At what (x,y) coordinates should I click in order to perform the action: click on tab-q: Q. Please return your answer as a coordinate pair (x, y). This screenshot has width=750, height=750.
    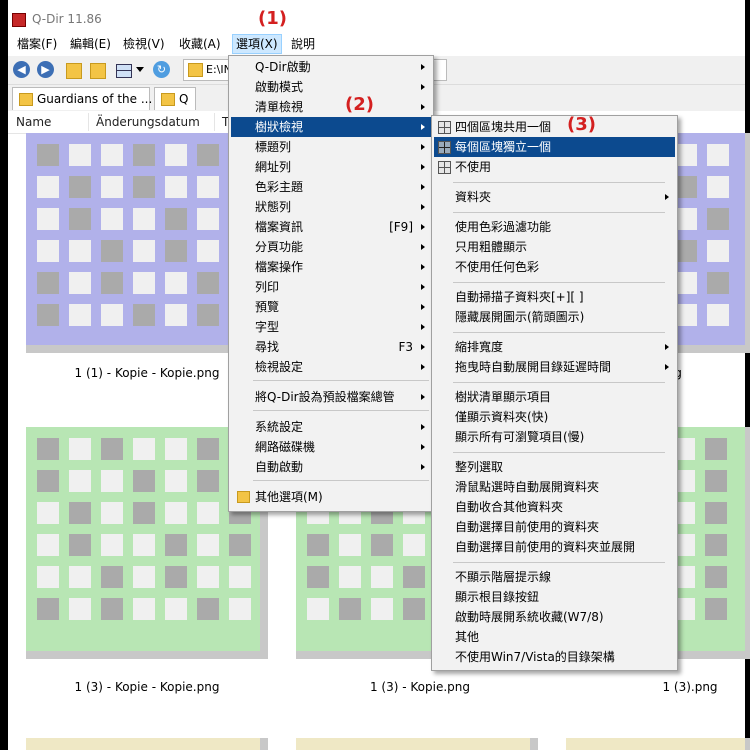
    Looking at the image, I should click on (175, 98).